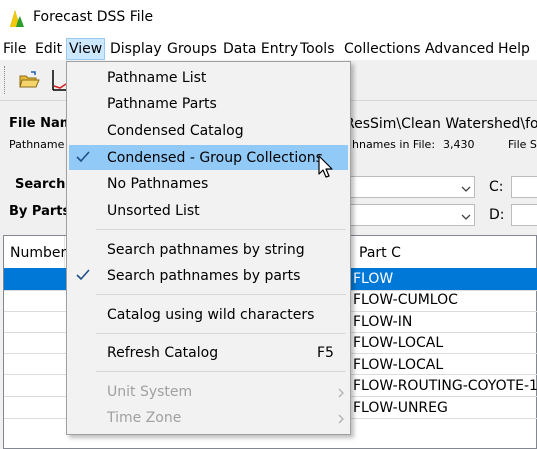  Describe the element at coordinates (443, 253) in the screenshot. I see `column-header-part-c: Part C` at that location.